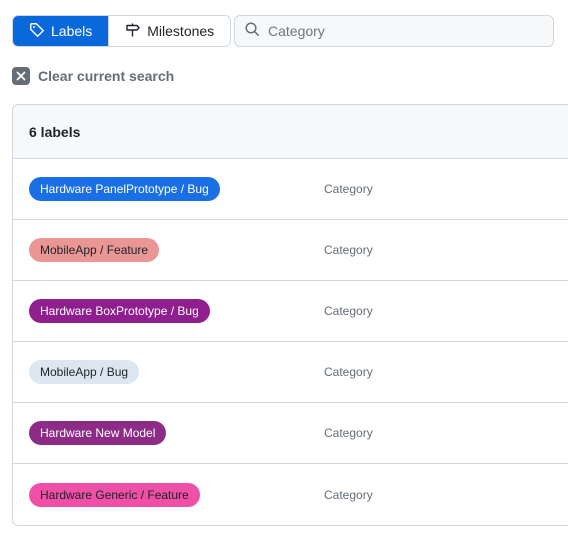  I want to click on clear-search-label: Clear current search, so click(106, 76).